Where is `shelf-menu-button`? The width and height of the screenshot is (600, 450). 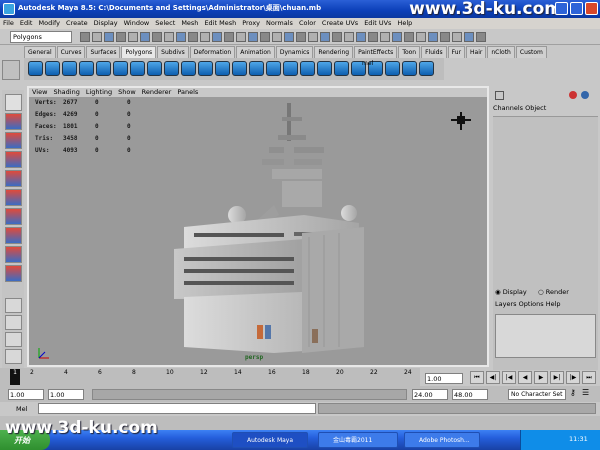
shelf-menu-button is located at coordinates (11, 70).